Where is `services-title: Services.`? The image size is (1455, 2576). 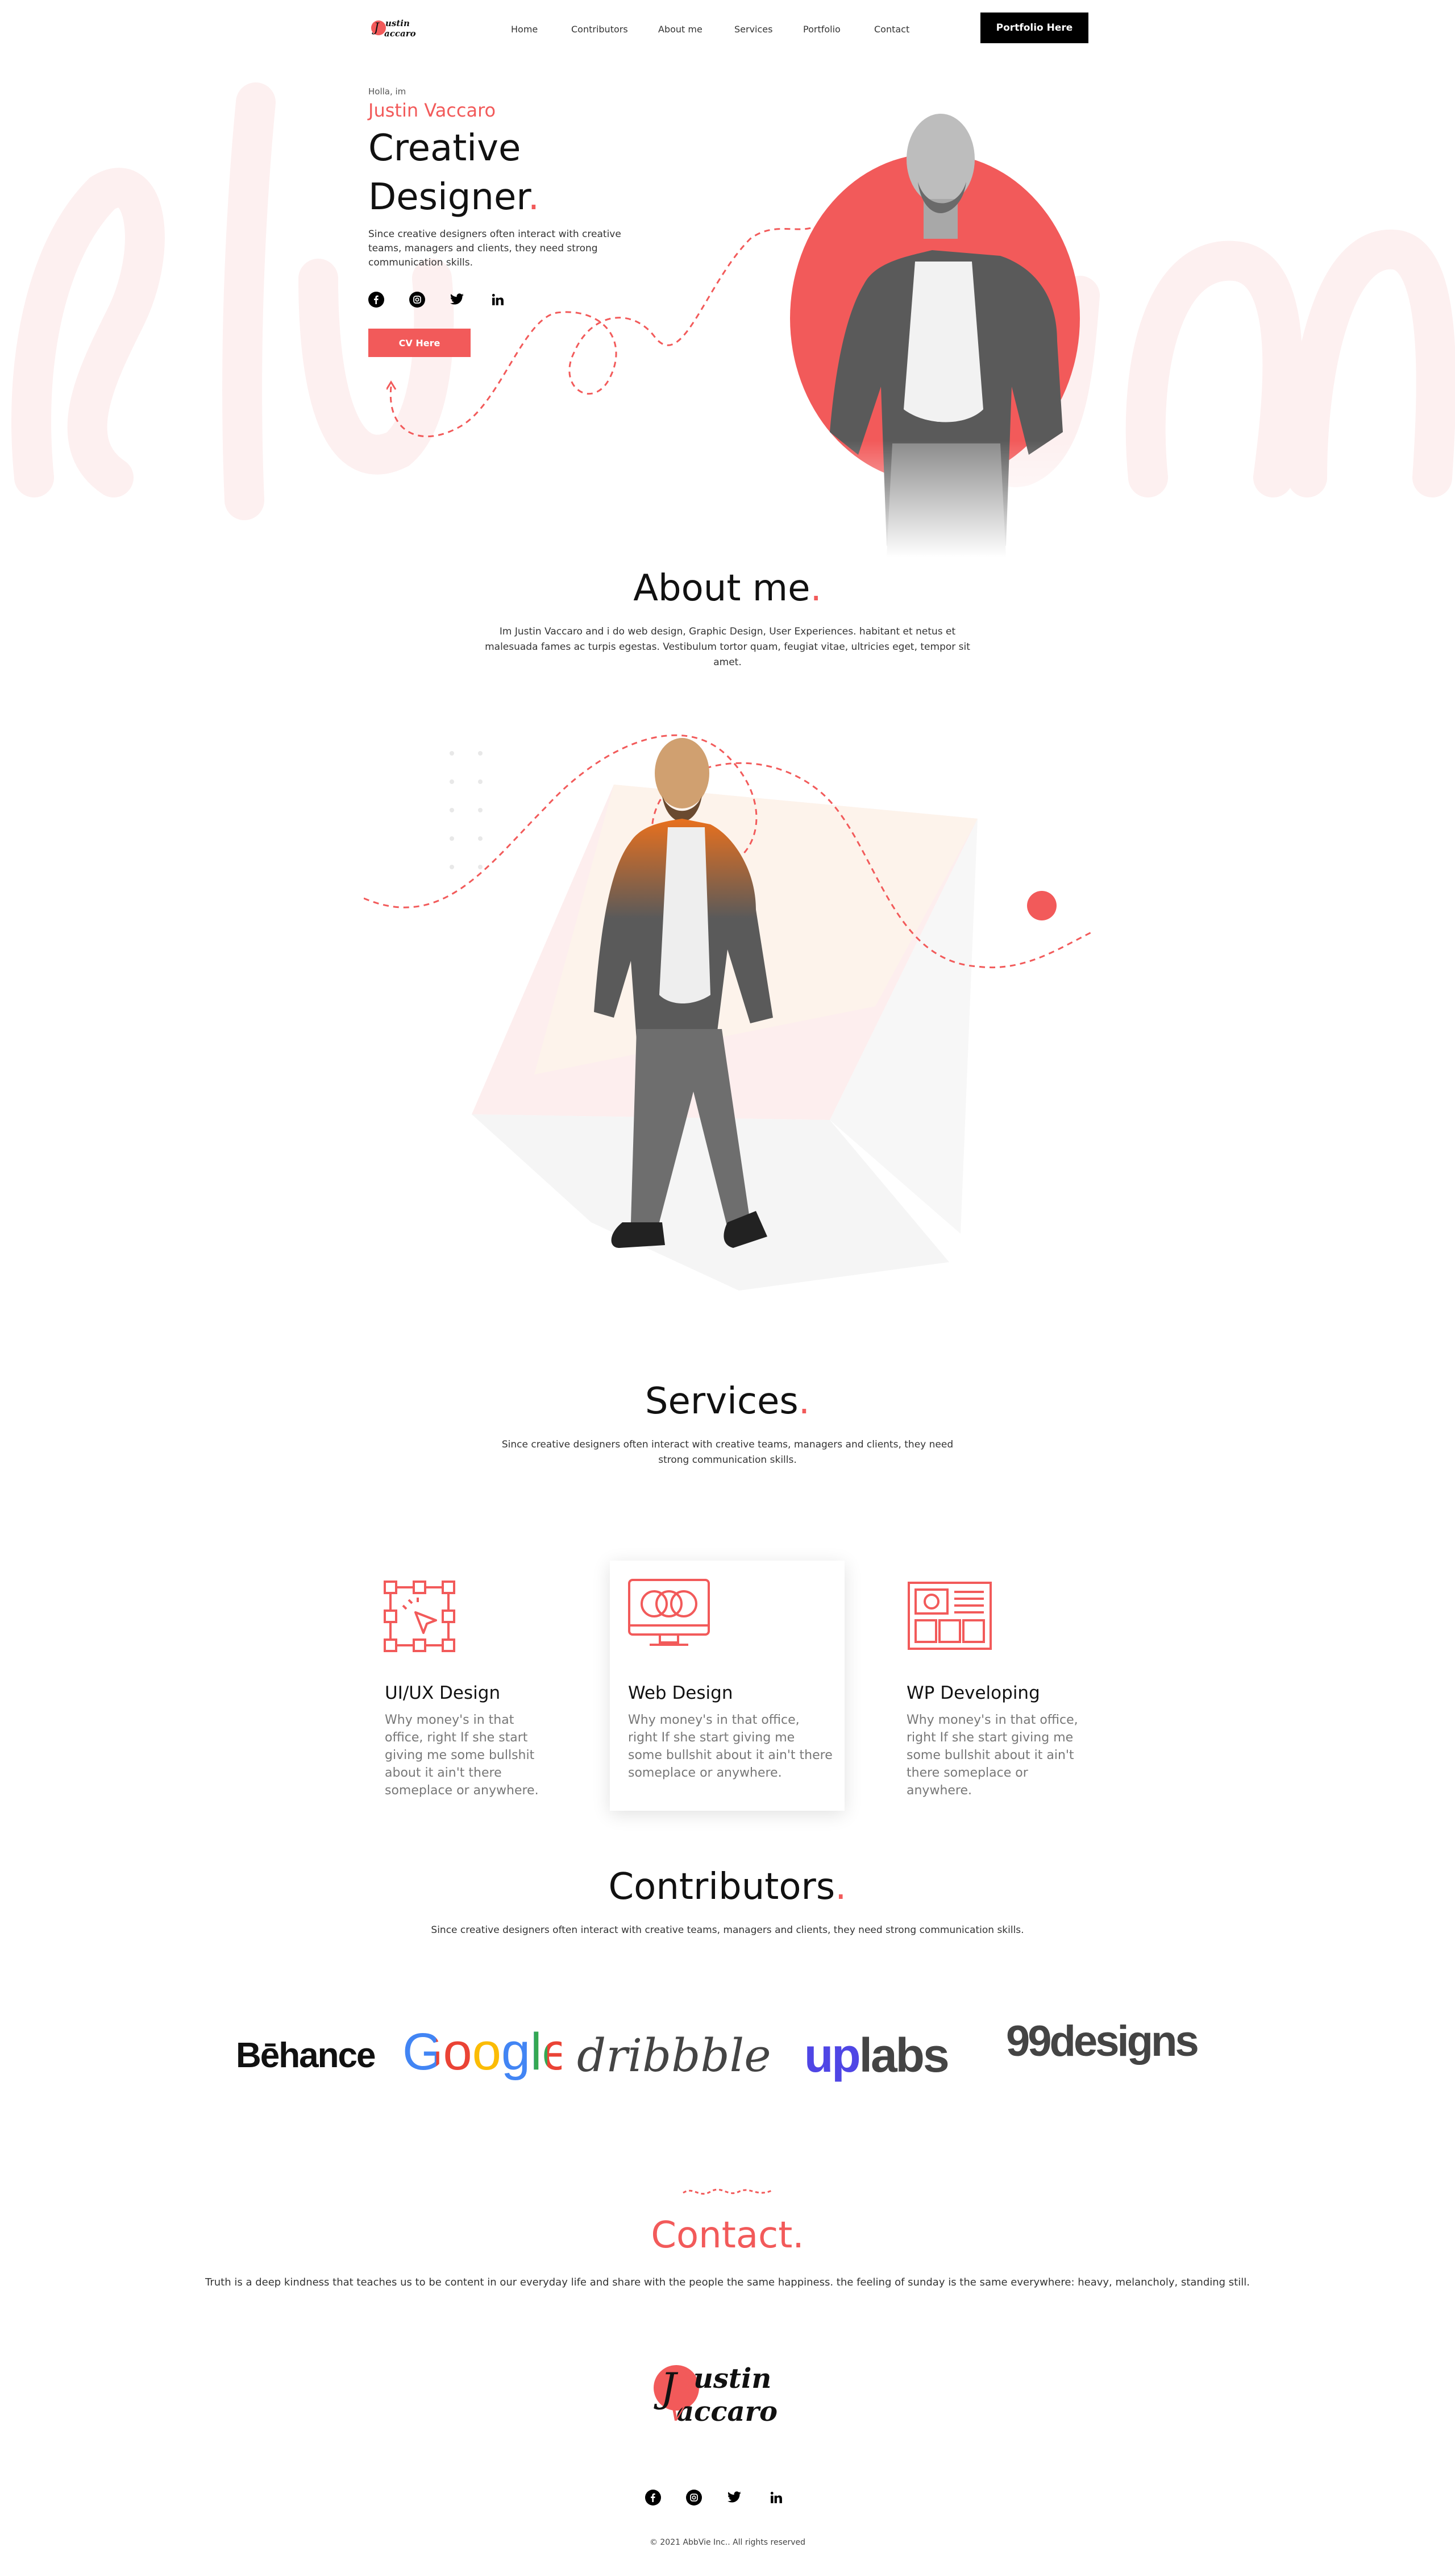 services-title: Services. is located at coordinates (727, 1401).